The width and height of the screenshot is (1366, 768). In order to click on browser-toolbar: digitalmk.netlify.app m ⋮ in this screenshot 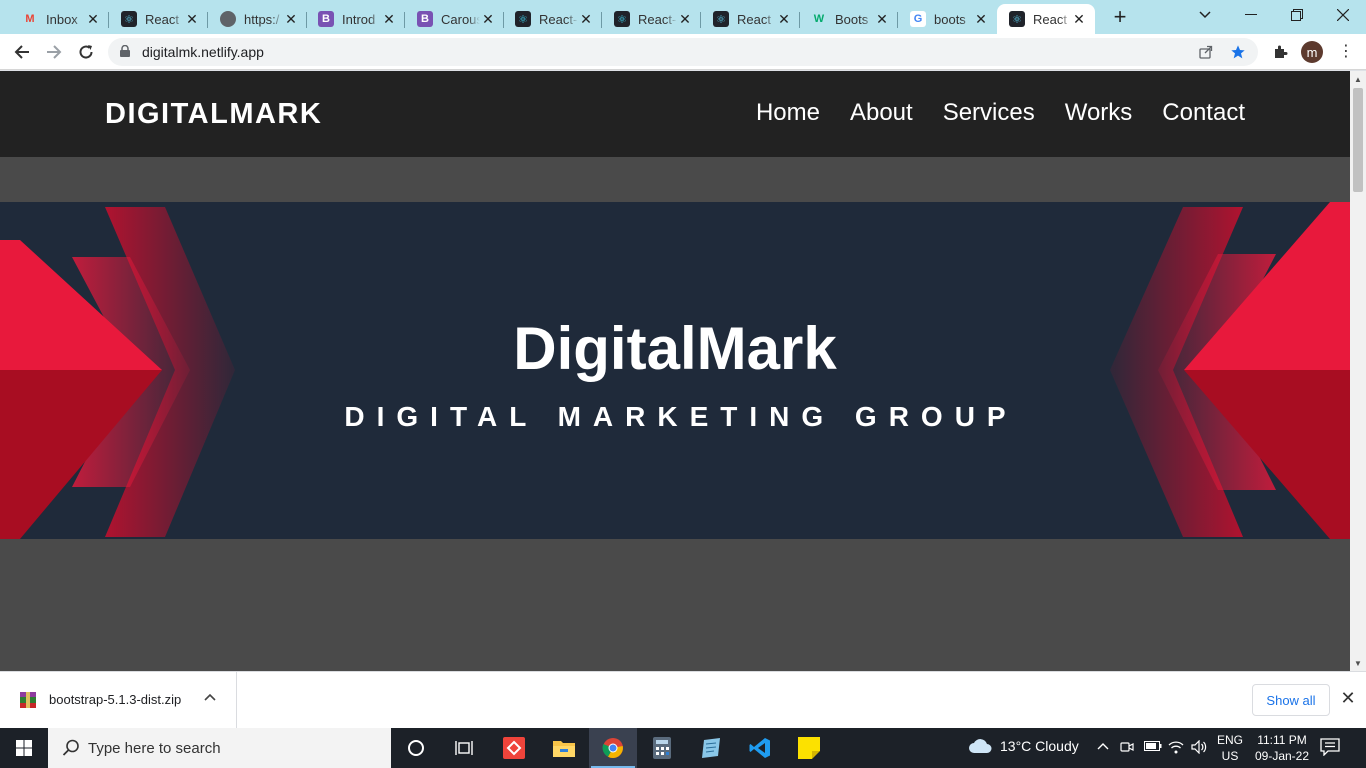, I will do `click(683, 52)`.